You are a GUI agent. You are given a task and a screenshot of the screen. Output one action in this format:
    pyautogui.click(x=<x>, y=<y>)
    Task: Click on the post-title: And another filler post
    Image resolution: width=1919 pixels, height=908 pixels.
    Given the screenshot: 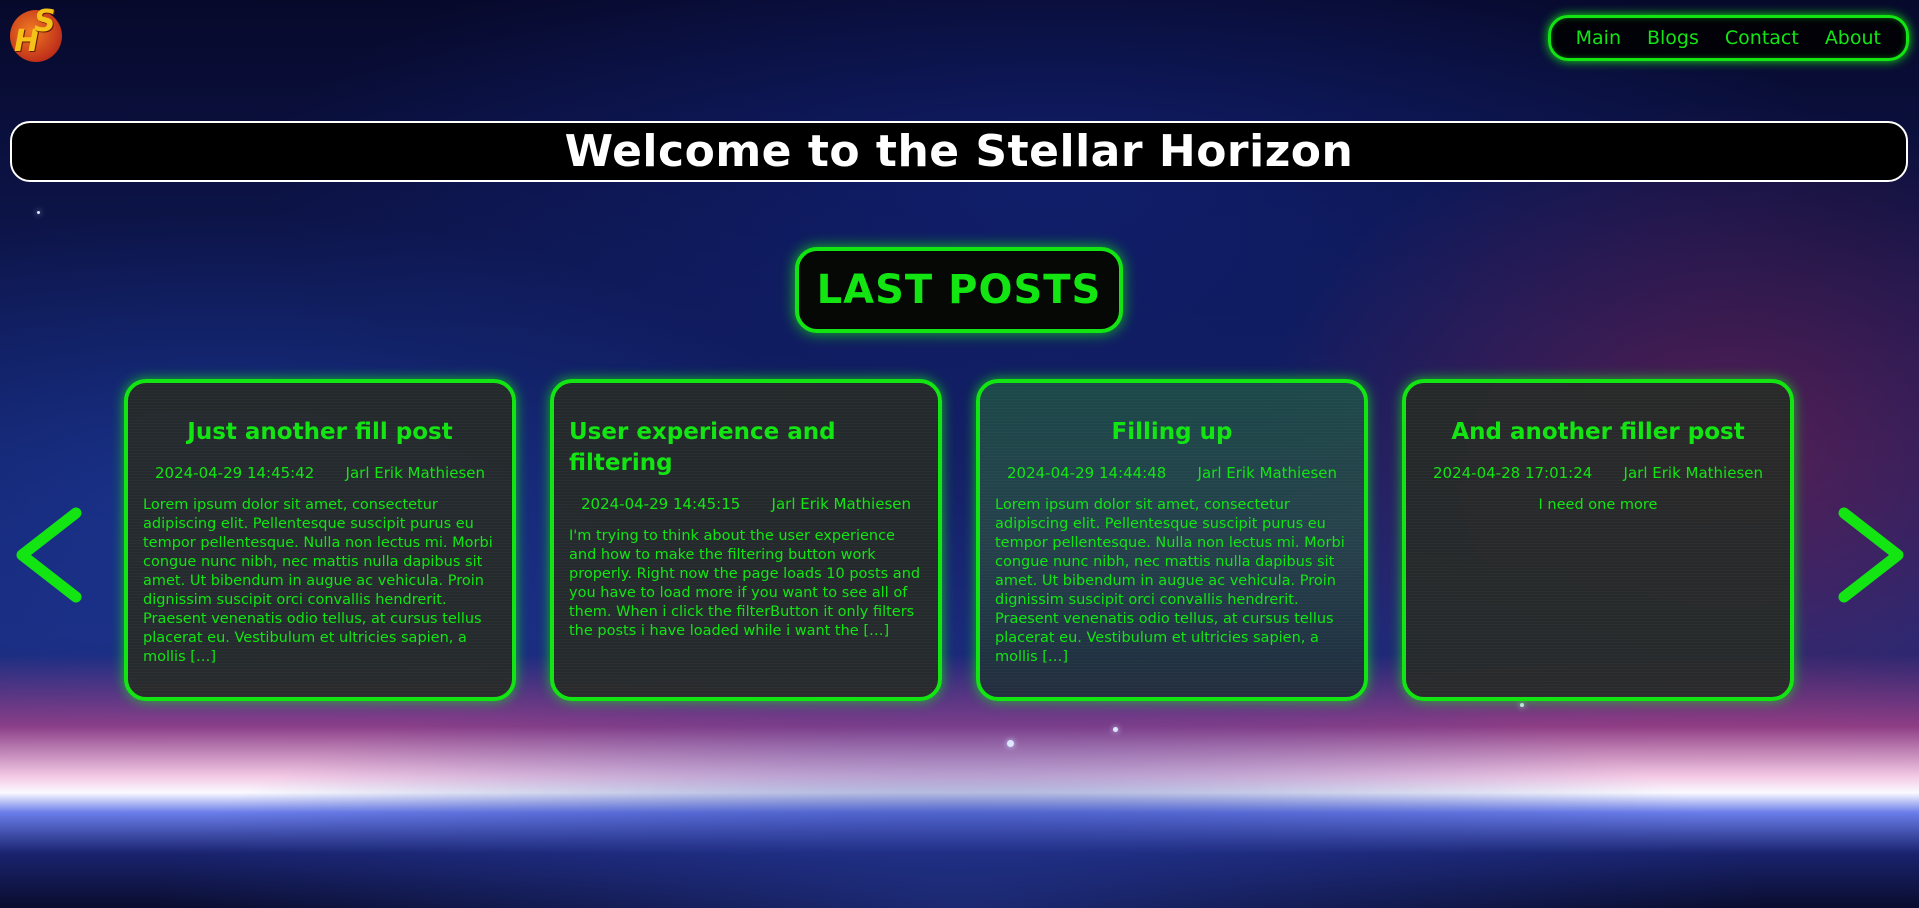 What is the action you would take?
    pyautogui.click(x=1598, y=432)
    